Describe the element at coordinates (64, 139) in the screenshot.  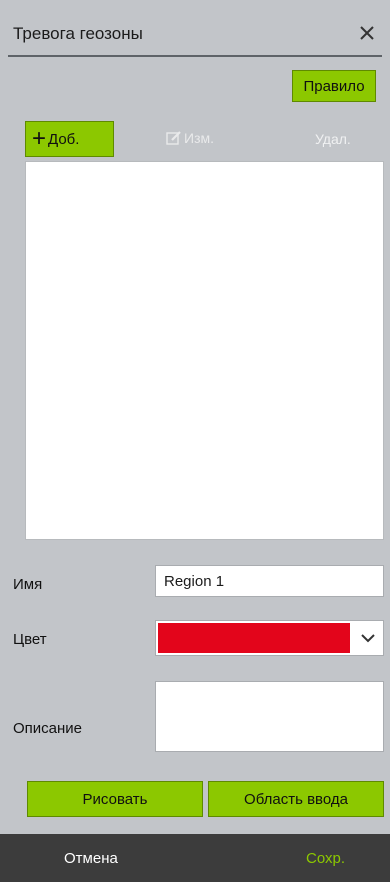
I see `add-label: Доб.` at that location.